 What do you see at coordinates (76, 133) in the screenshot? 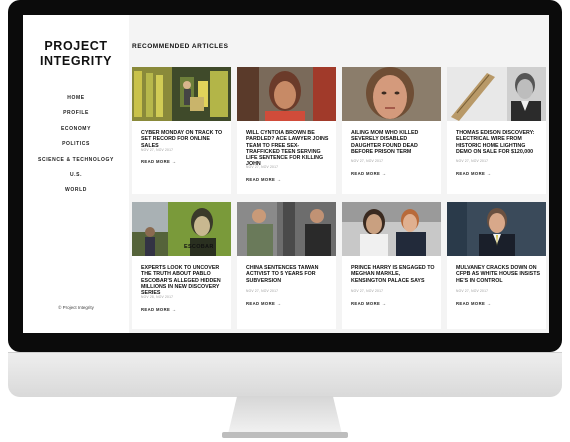
I see `nav-item-economy: ECONOMY` at bounding box center [76, 133].